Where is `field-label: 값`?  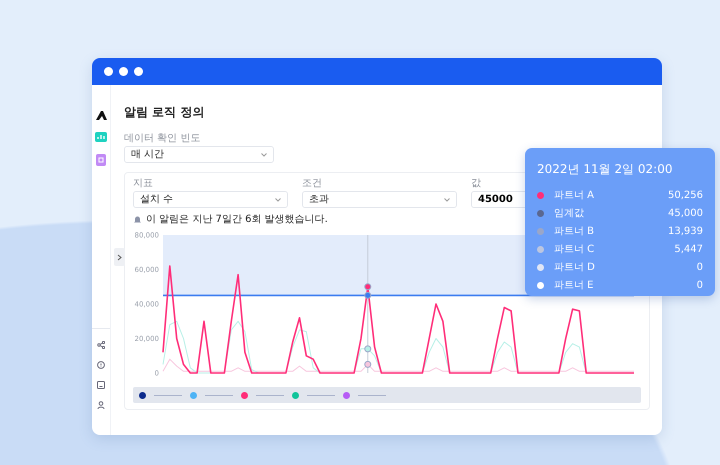
field-label: 값 is located at coordinates (476, 184).